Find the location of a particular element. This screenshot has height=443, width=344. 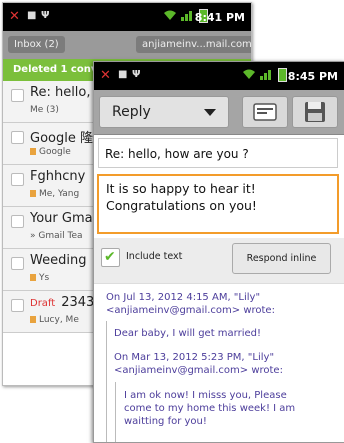

include-text-label: Include text is located at coordinates (154, 256).